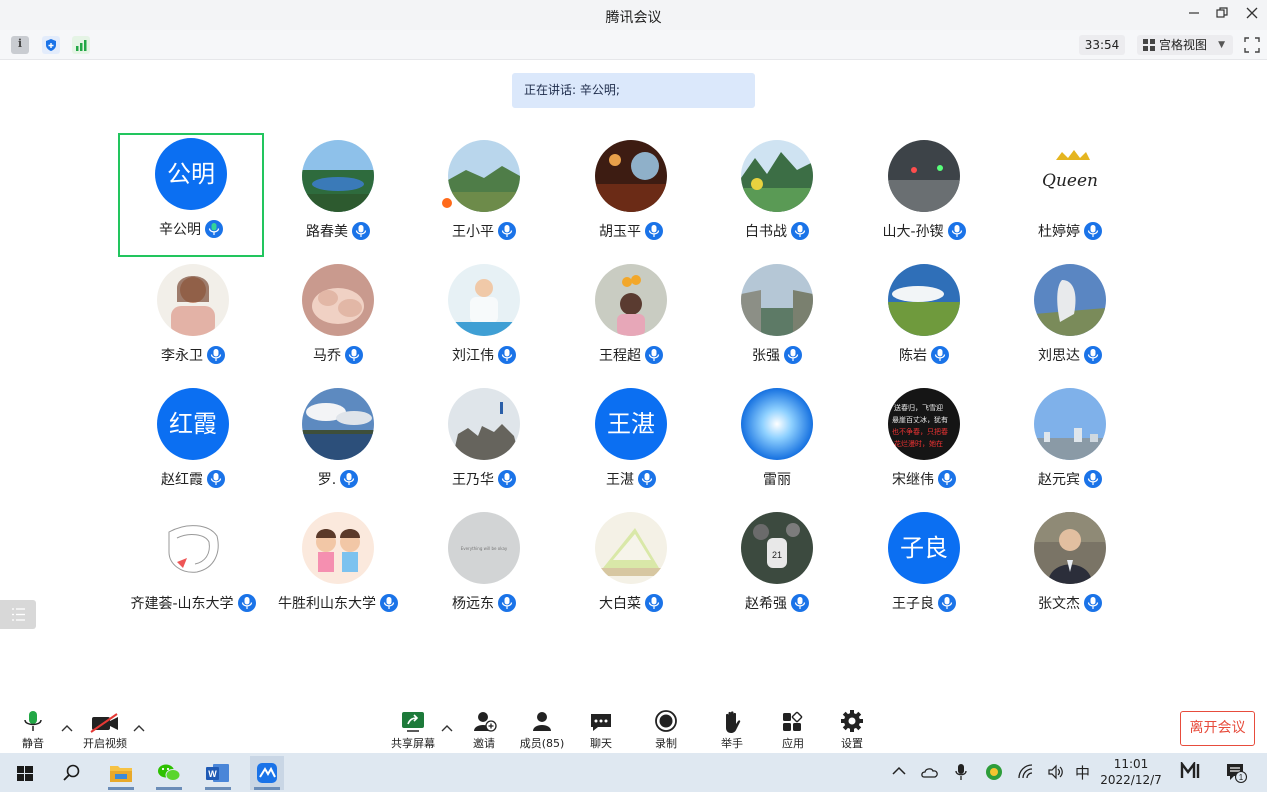 The height and width of the screenshot is (792, 1267). What do you see at coordinates (212, 774) in the screenshot?
I see `svg-text: W` at bounding box center [212, 774].